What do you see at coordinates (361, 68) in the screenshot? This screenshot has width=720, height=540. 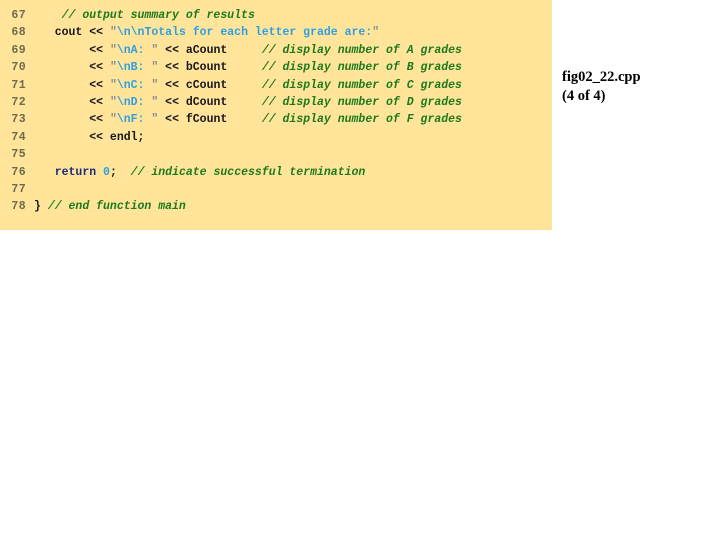 I see `code-token-comment: // display number of B grades` at bounding box center [361, 68].